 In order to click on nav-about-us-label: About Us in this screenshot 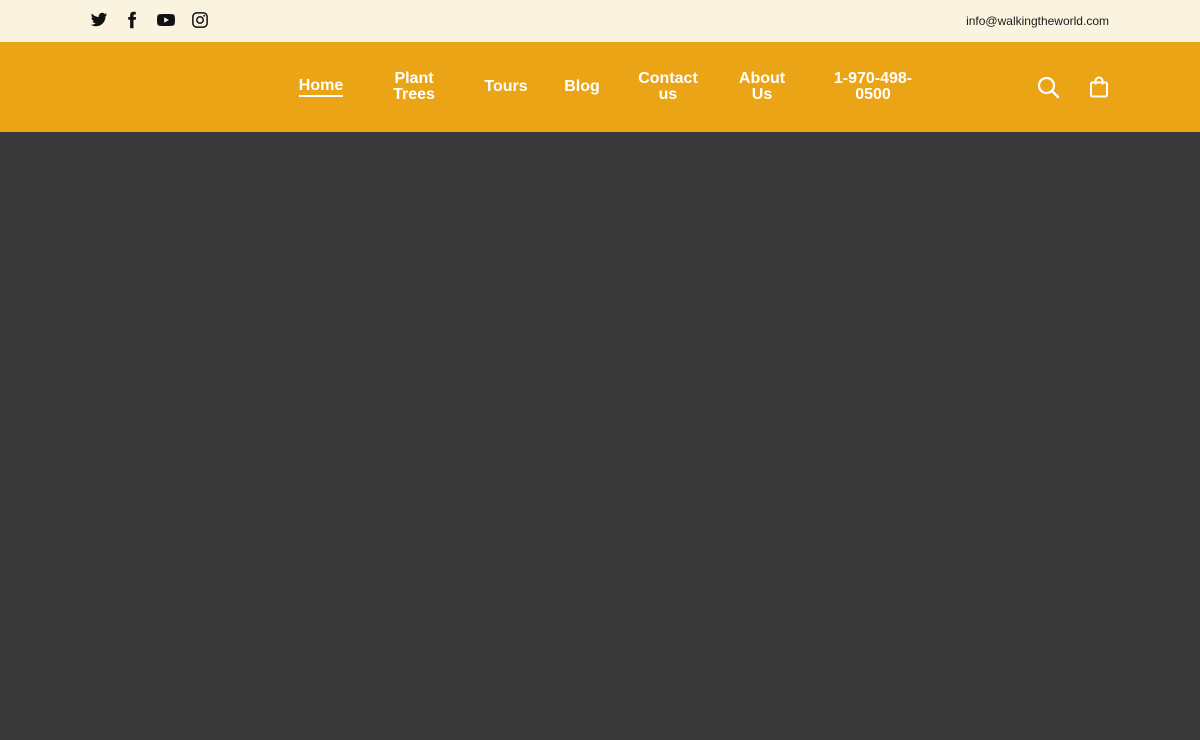, I will do `click(762, 86)`.